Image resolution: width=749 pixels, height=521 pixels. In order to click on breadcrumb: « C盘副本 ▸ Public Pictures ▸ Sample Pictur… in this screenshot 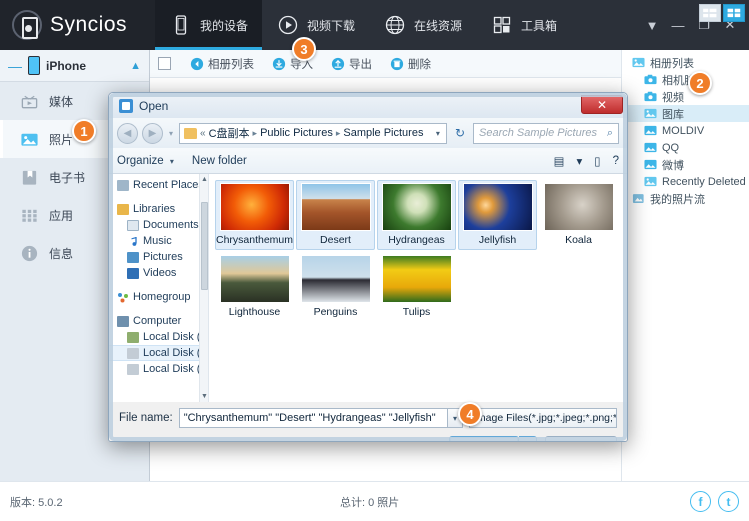, I will do `click(313, 133)`.